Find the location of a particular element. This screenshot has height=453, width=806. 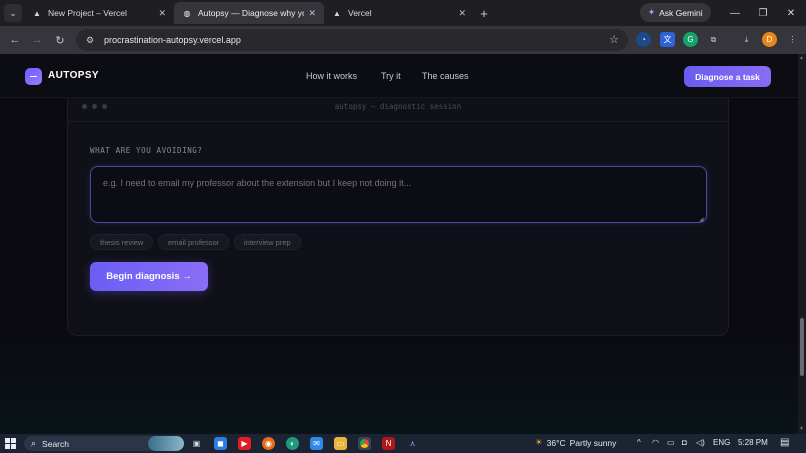

url-text: procrastination-autopsy.vercel.app is located at coordinates (172, 40).